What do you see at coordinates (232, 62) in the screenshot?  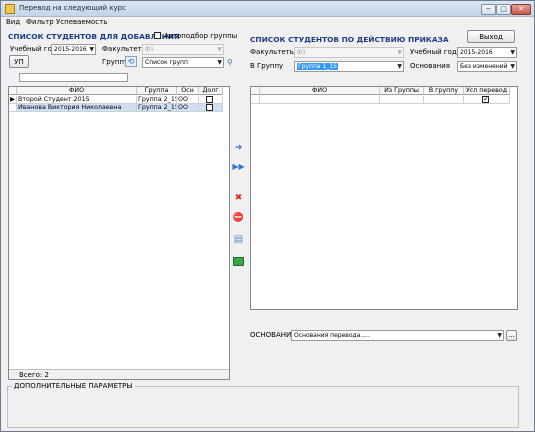 I see `search-icon: ⚲` at bounding box center [232, 62].